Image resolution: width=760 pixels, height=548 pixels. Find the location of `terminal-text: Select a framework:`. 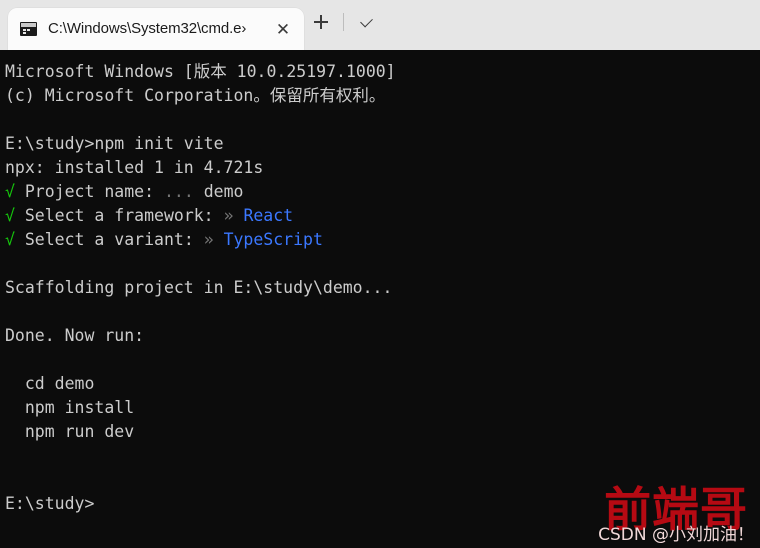

terminal-text: Select a framework: is located at coordinates (119, 215).